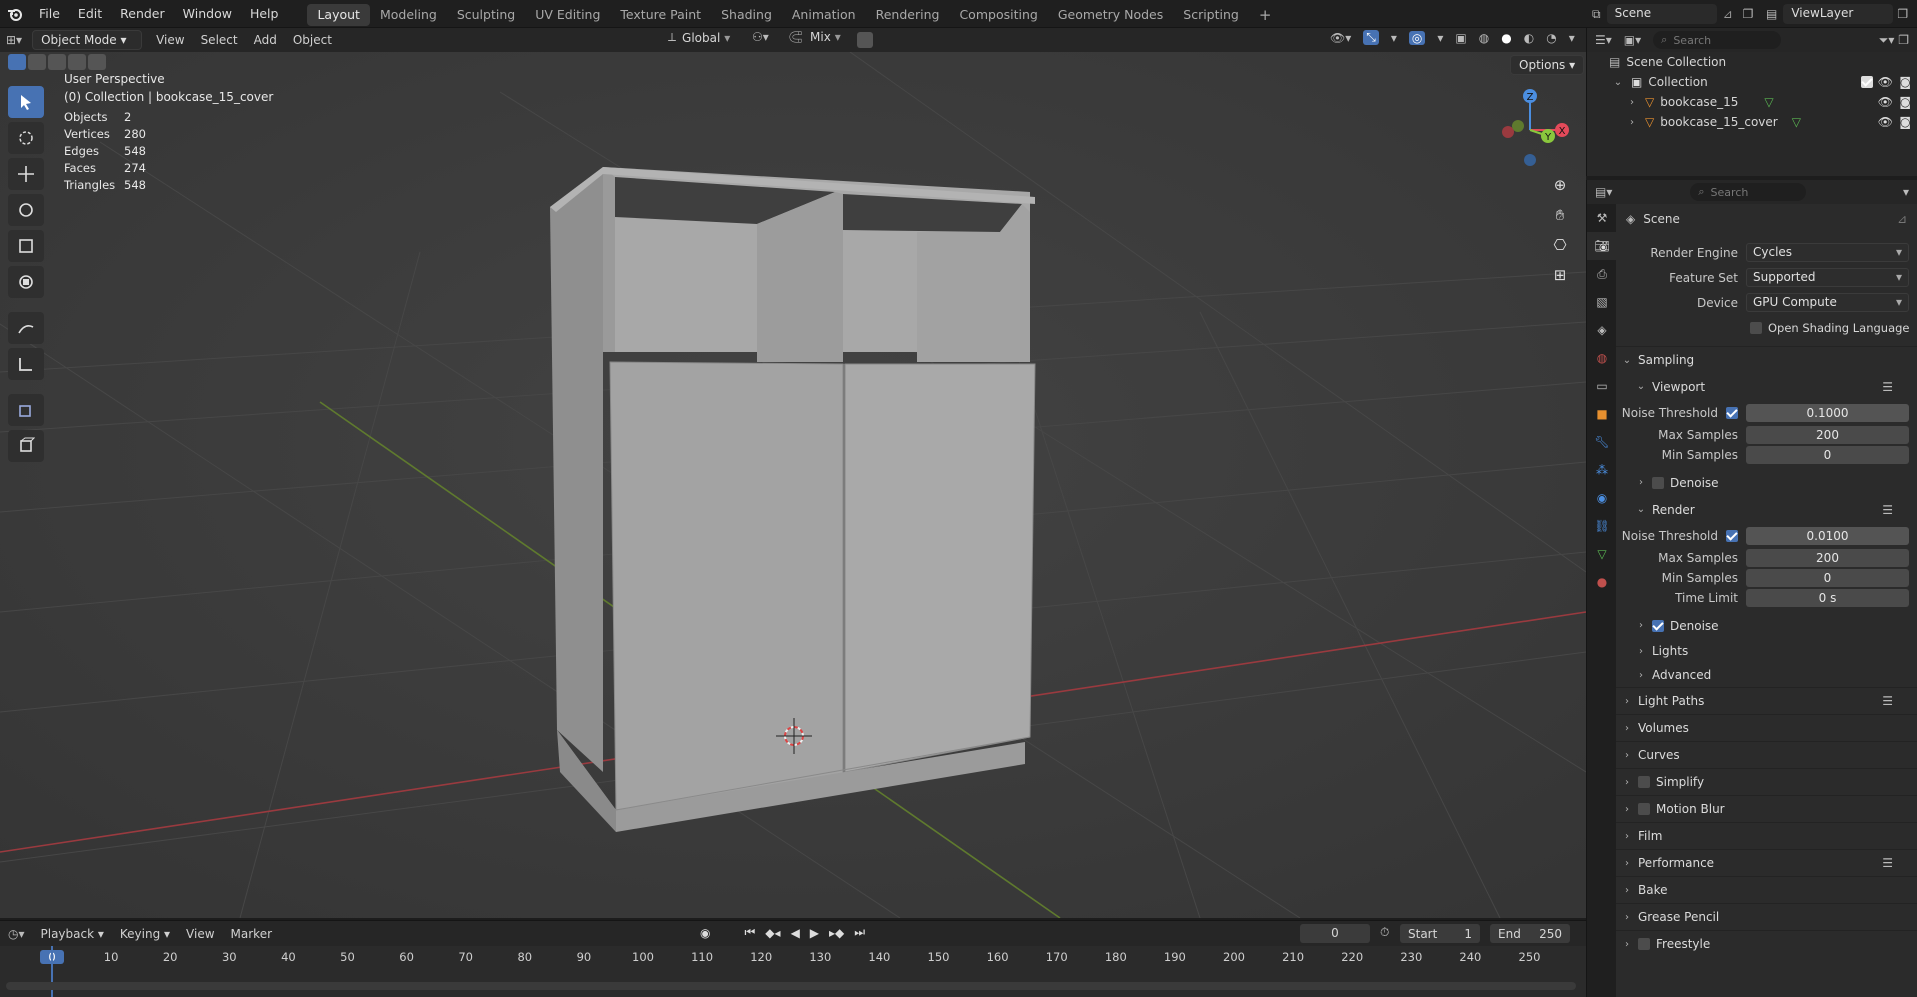 The image size is (1917, 997). Describe the element at coordinates (998, 15) in the screenshot. I see `tab-compositing: Compositing` at that location.